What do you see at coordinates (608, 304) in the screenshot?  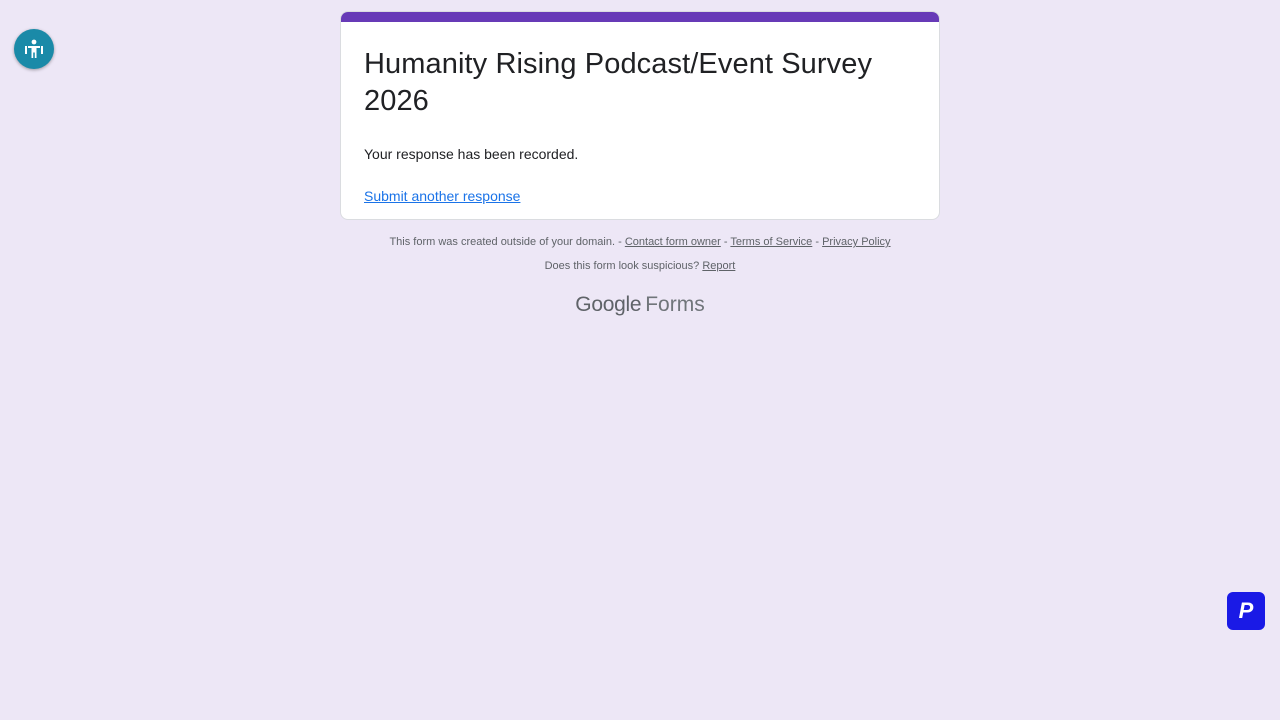 I see `google-wordmark: Google` at bounding box center [608, 304].